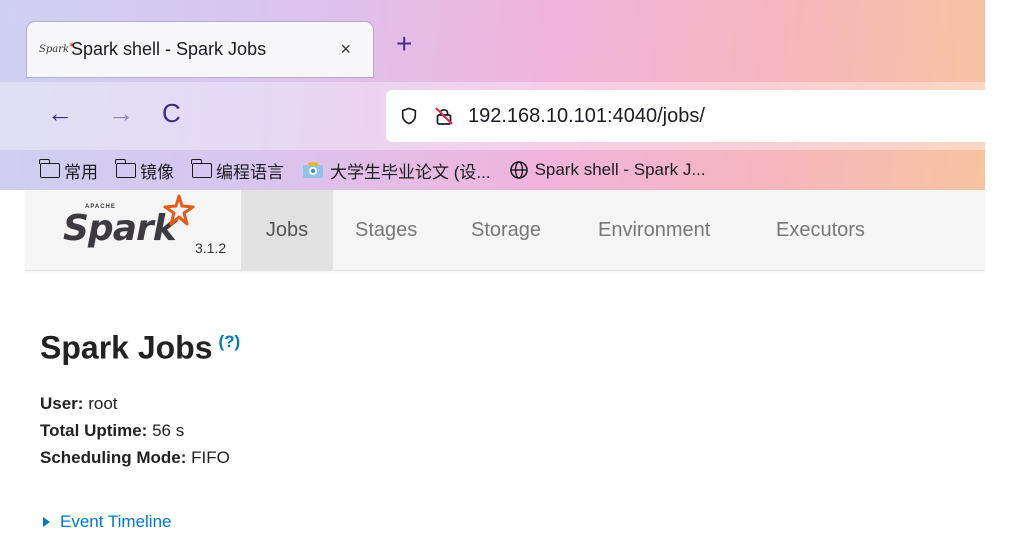 This screenshot has height=558, width=1029. Describe the element at coordinates (60, 113) in the screenshot. I see `back-arrow-icon: ←` at that location.